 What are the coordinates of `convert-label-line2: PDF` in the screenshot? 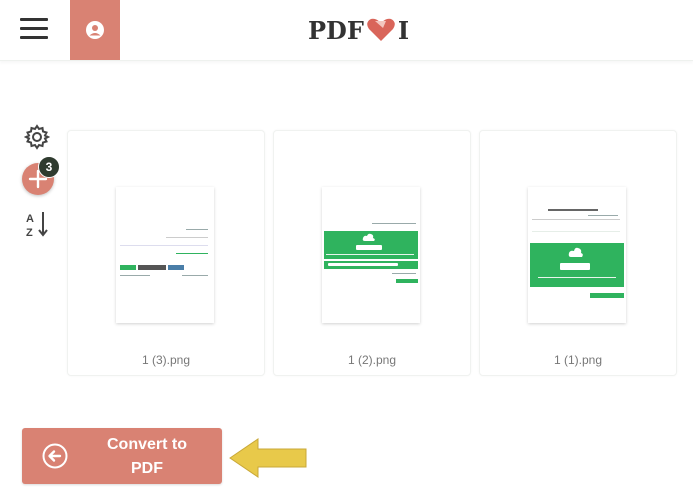 It's located at (147, 468).